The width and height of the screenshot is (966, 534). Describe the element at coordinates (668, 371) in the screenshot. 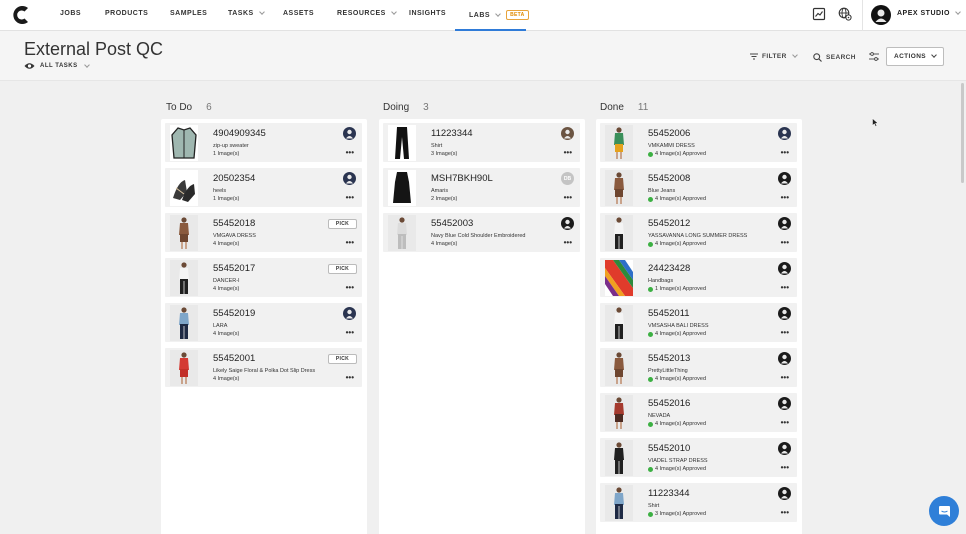

I see `product-name: PrettyLittleThing` at that location.